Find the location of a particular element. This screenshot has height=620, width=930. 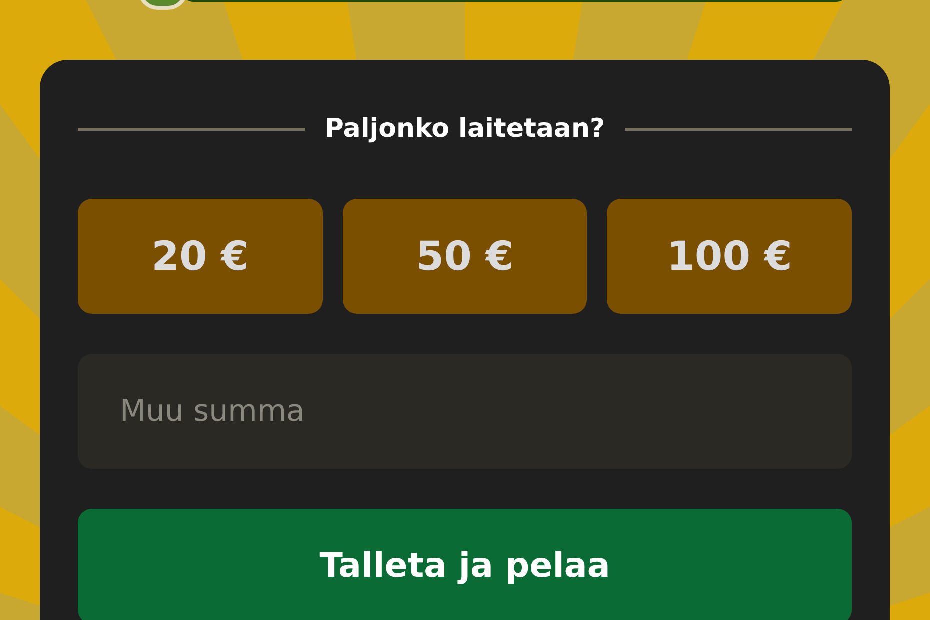

card-heading: Paljonko laitetaan? is located at coordinates (465, 129).